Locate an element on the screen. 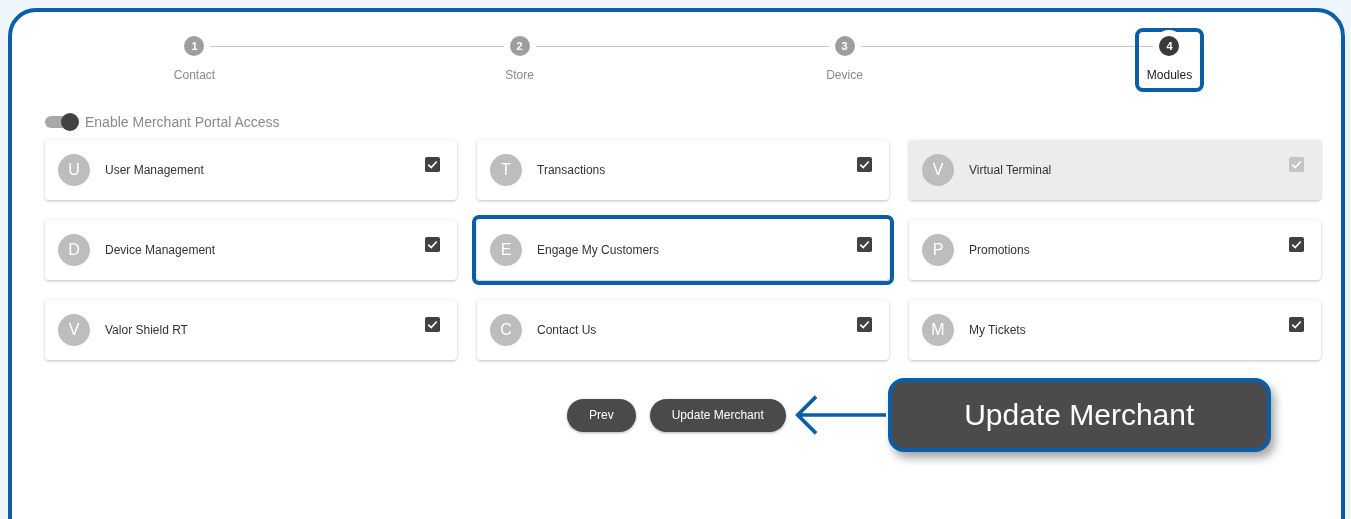 This screenshot has height=519, width=1351. avatar-letter: P is located at coordinates (938, 250).